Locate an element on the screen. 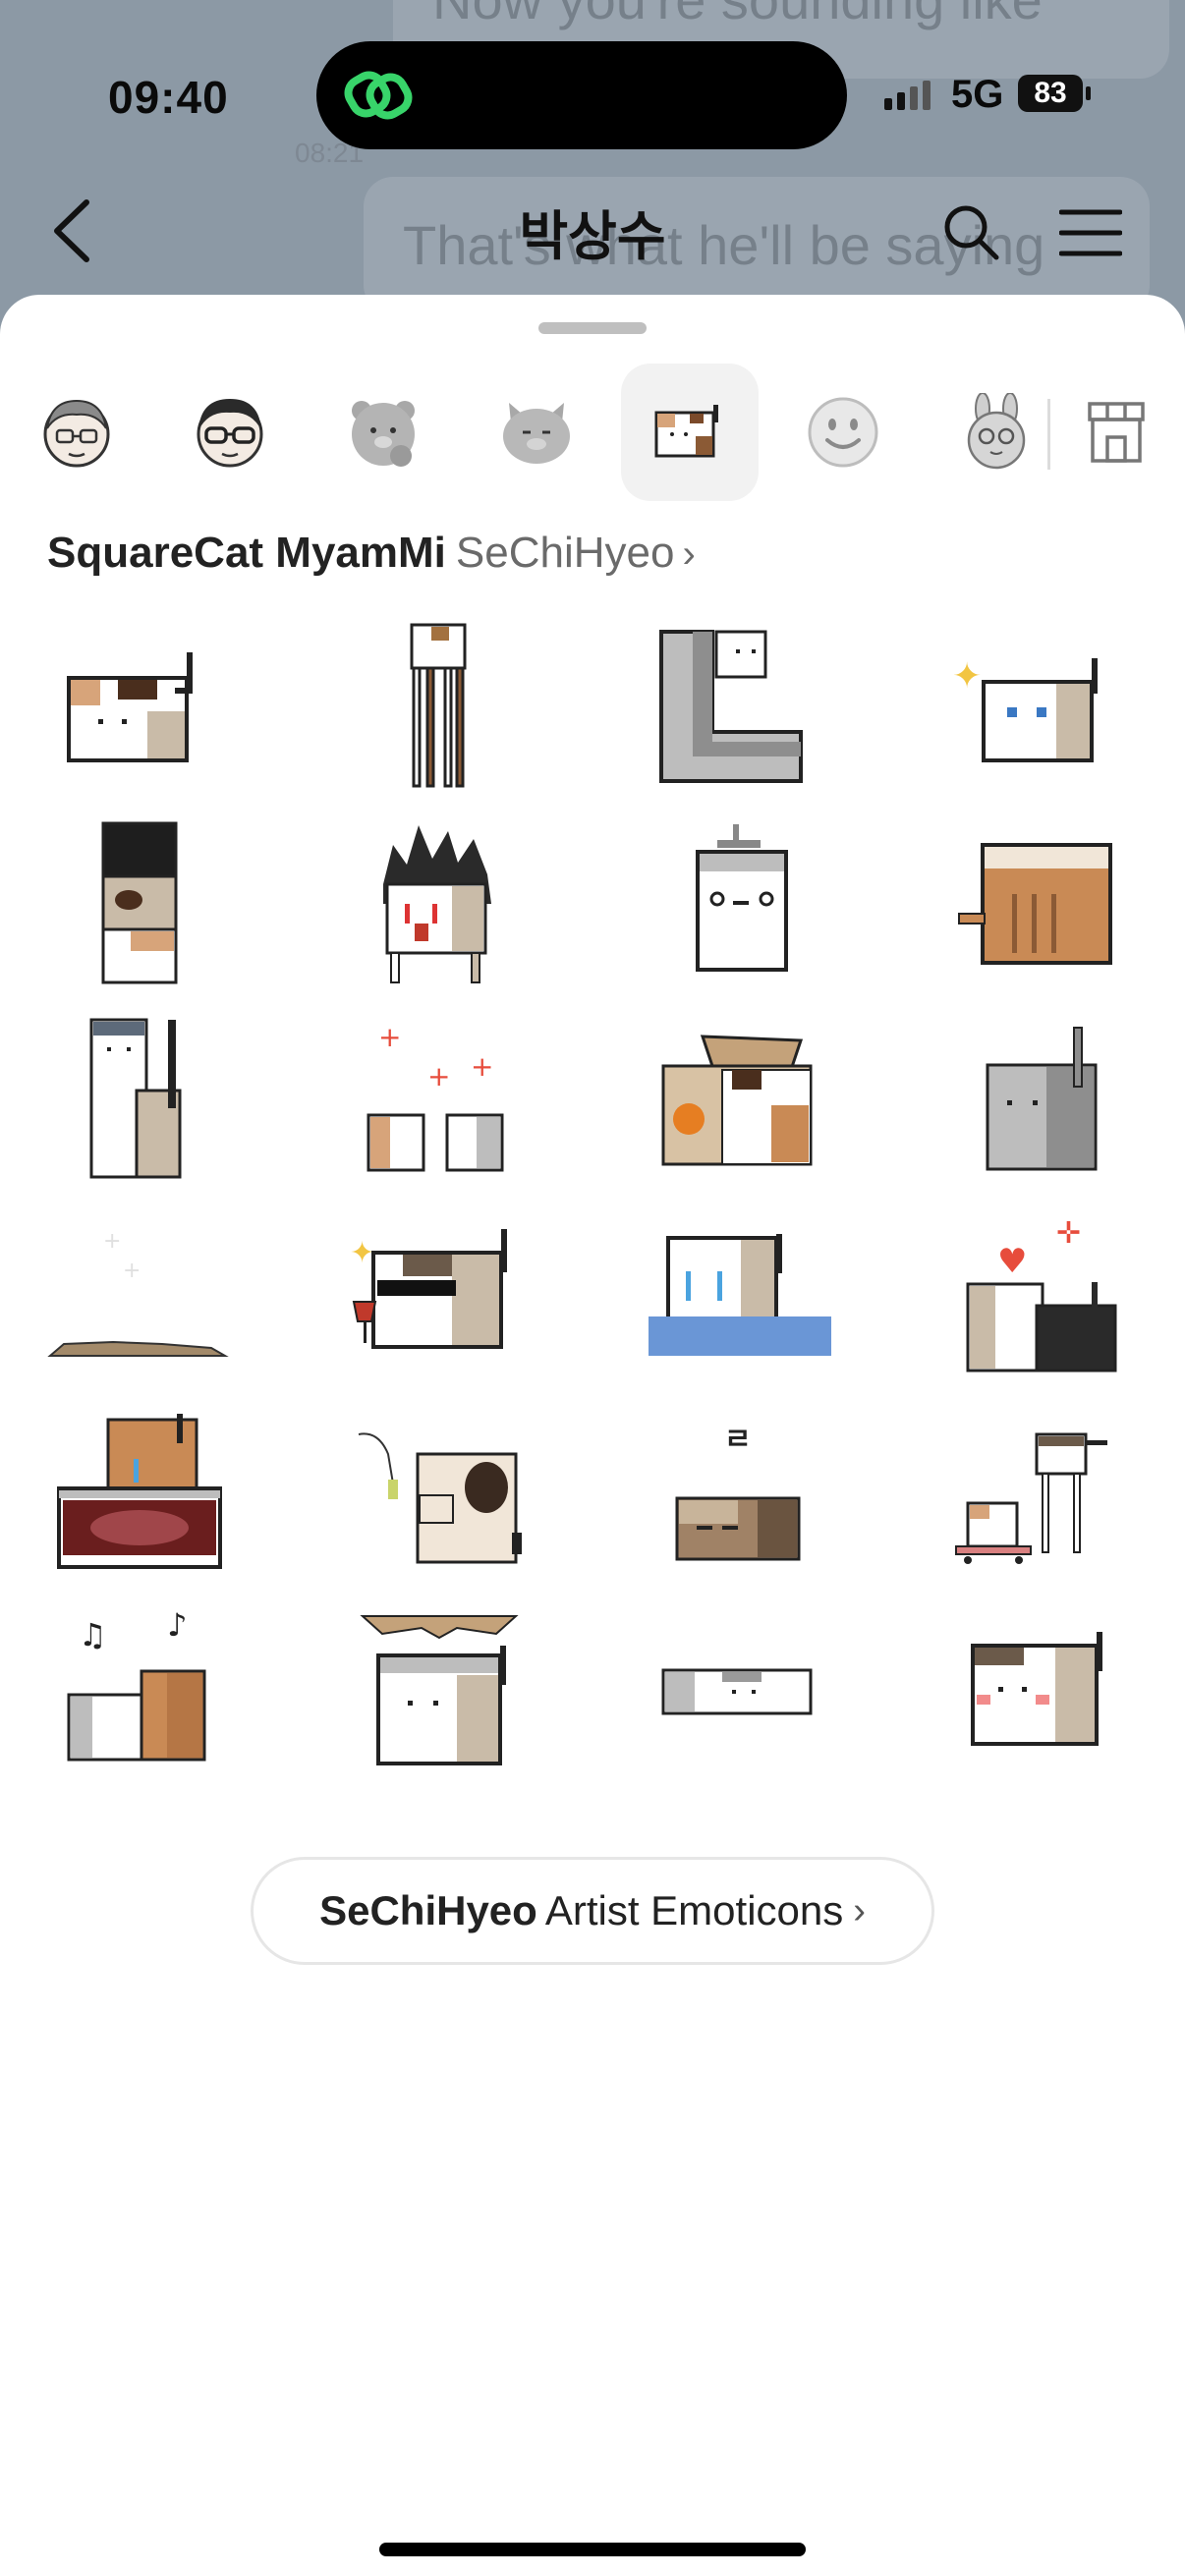 This screenshot has width=1185, height=2576. hamburger-menu-icon is located at coordinates (1091, 232).